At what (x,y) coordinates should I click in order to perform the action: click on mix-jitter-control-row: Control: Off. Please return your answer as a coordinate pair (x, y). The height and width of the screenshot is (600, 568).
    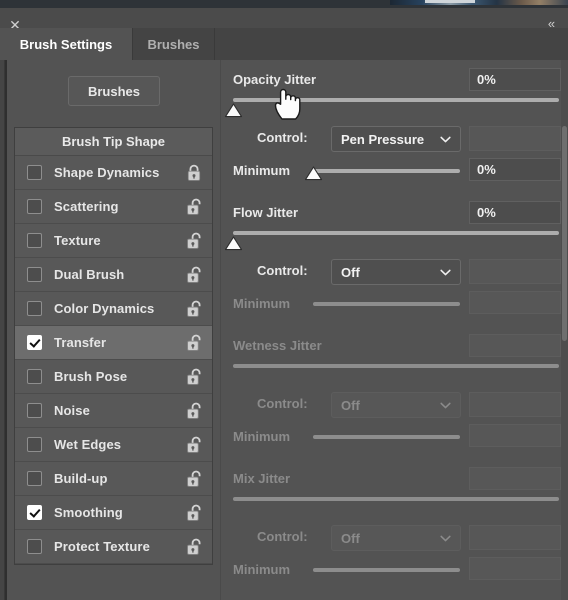
    Looking at the image, I should click on (394, 538).